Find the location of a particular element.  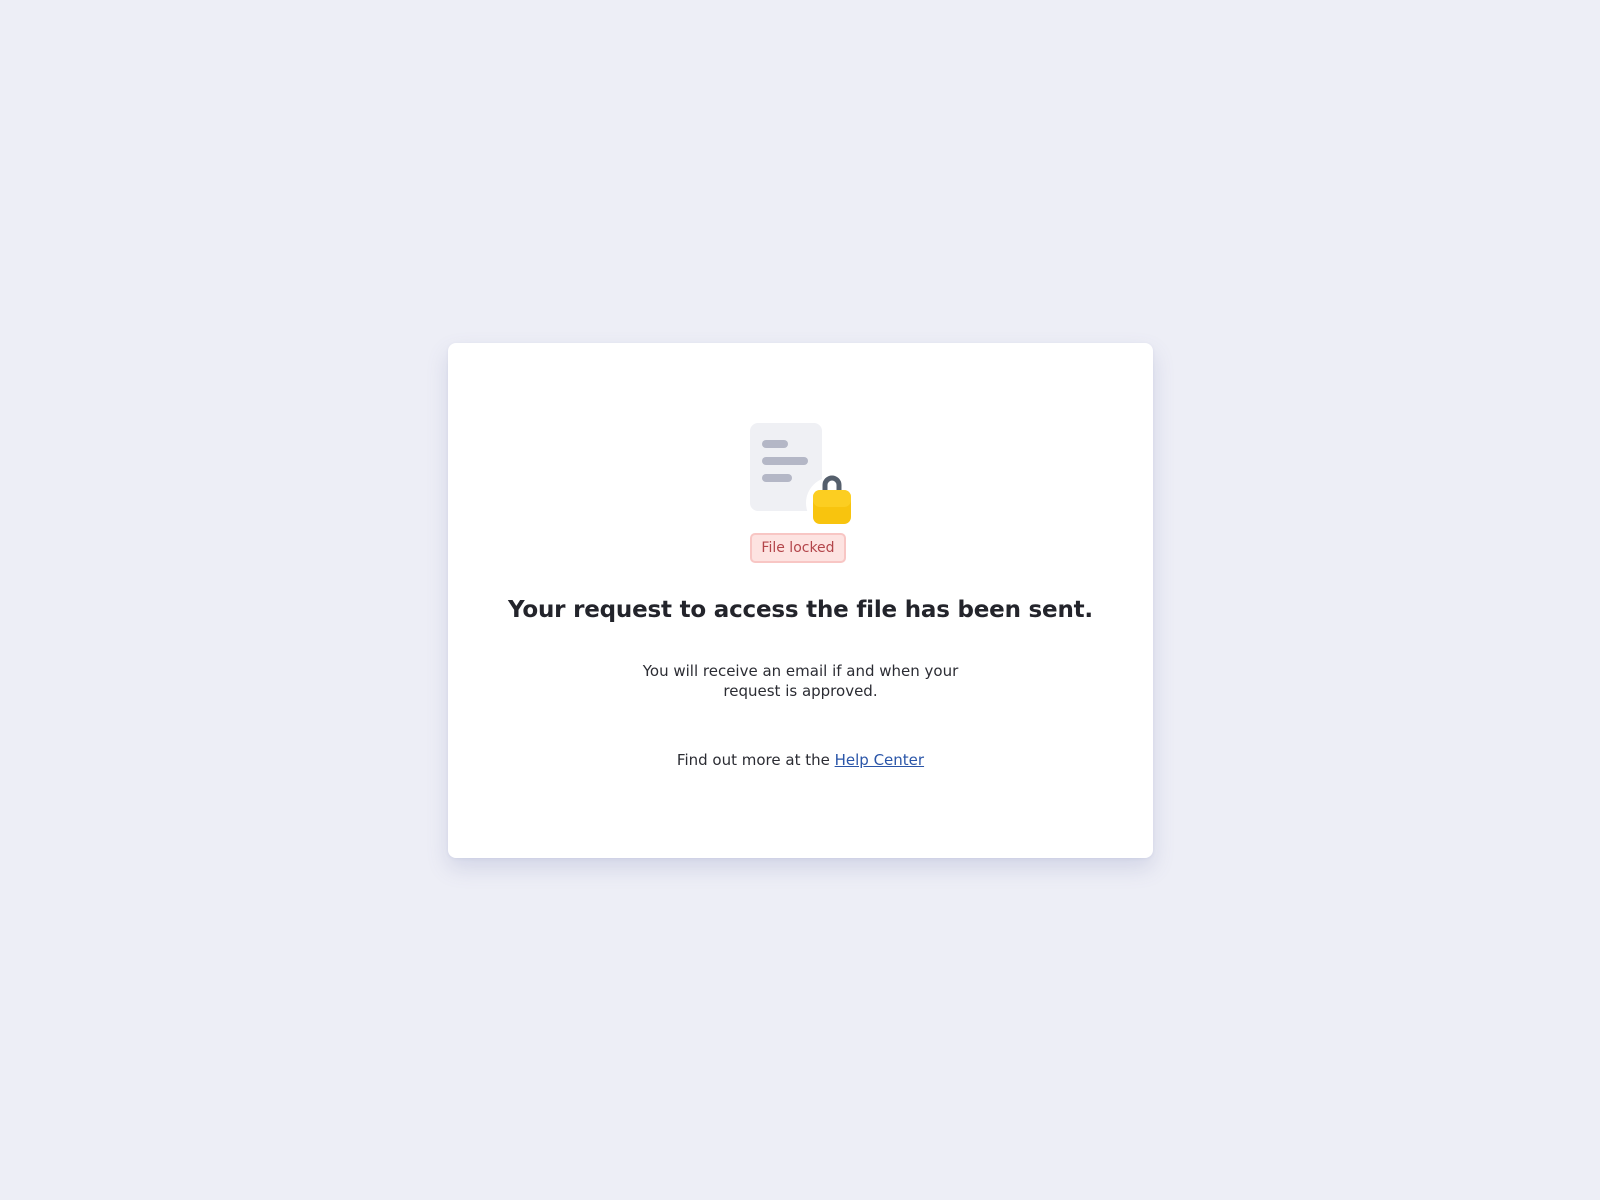

help-center-link: Help Center is located at coordinates (879, 760).